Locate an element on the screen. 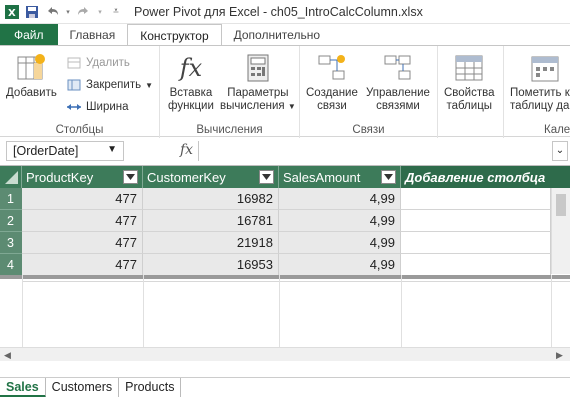 The image size is (570, 405). scroll-left-icon: ◀ is located at coordinates (7, 355).